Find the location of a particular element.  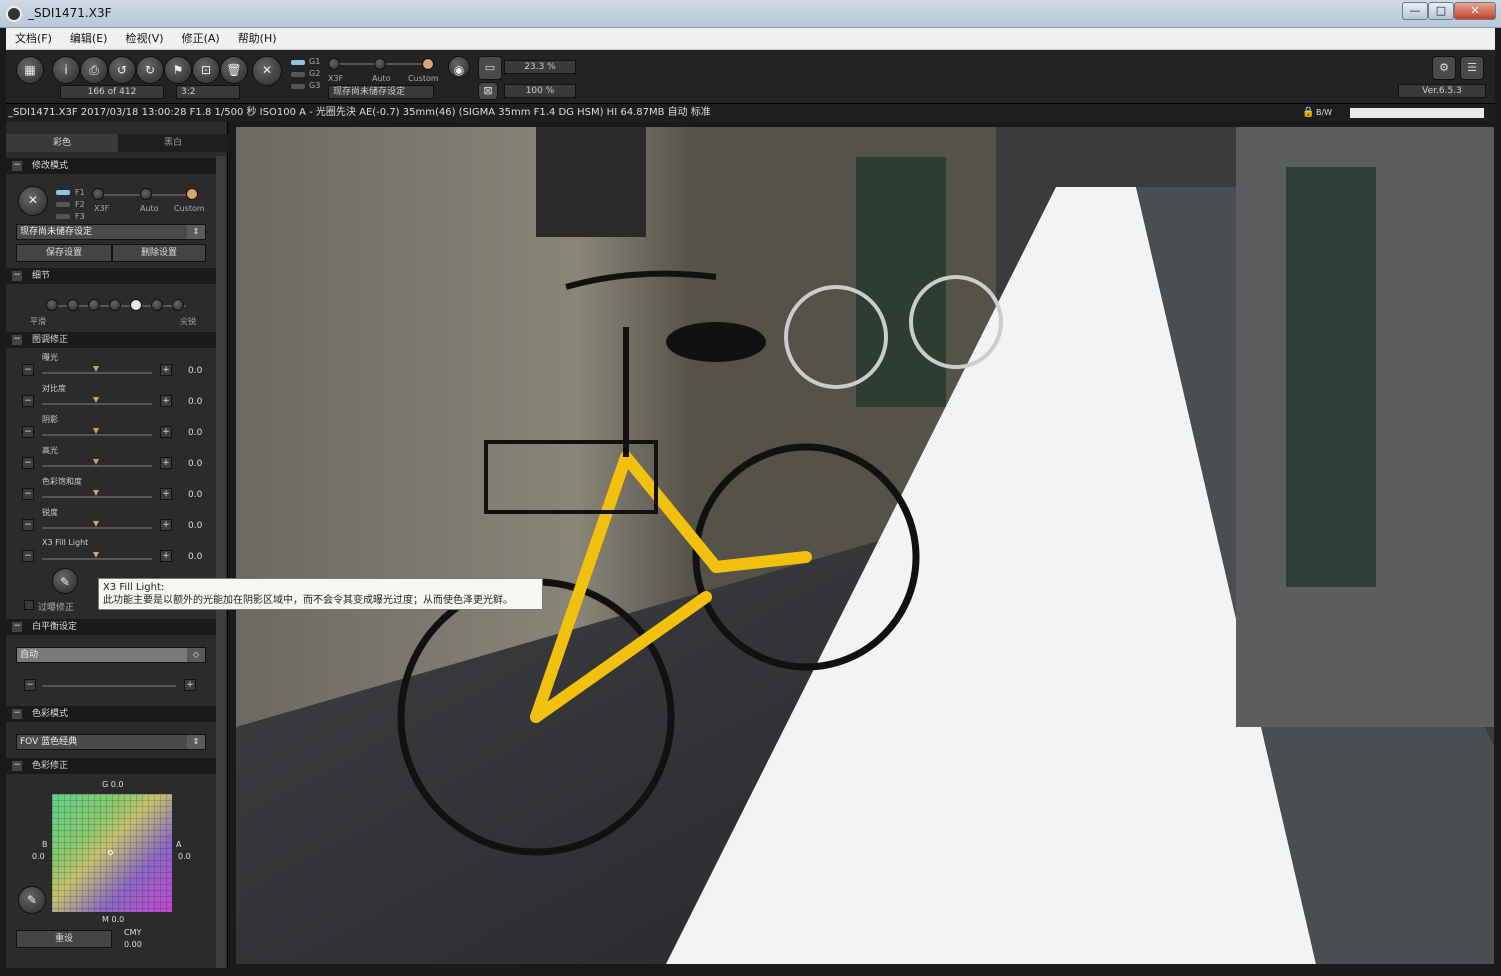

info-icon: i is located at coordinates (66, 70).